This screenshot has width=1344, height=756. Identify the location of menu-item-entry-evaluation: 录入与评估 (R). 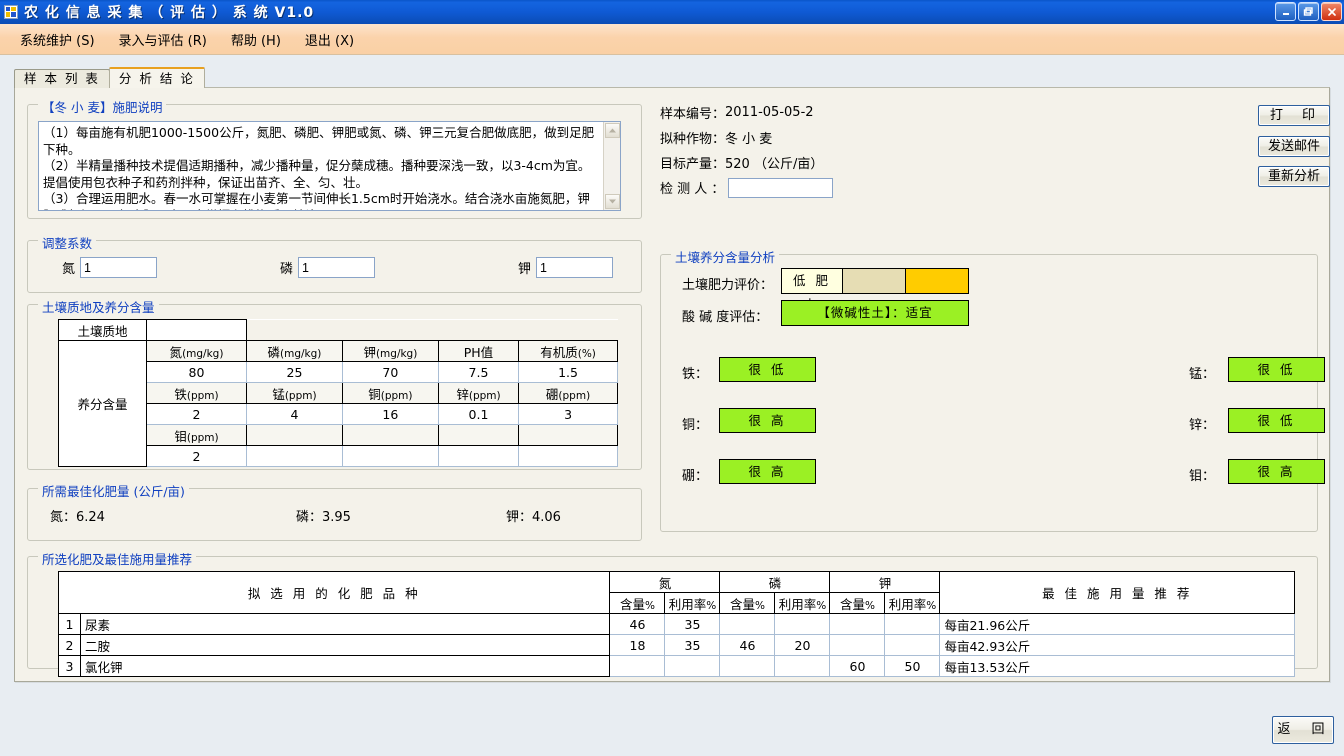
(163, 39).